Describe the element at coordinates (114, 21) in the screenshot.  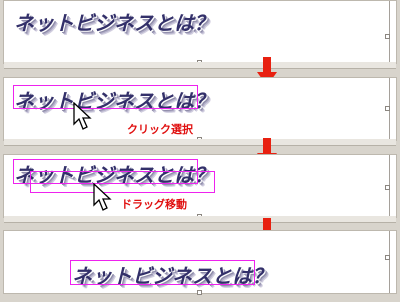
I see `step1-wordart: ネットビジネスとは？` at that location.